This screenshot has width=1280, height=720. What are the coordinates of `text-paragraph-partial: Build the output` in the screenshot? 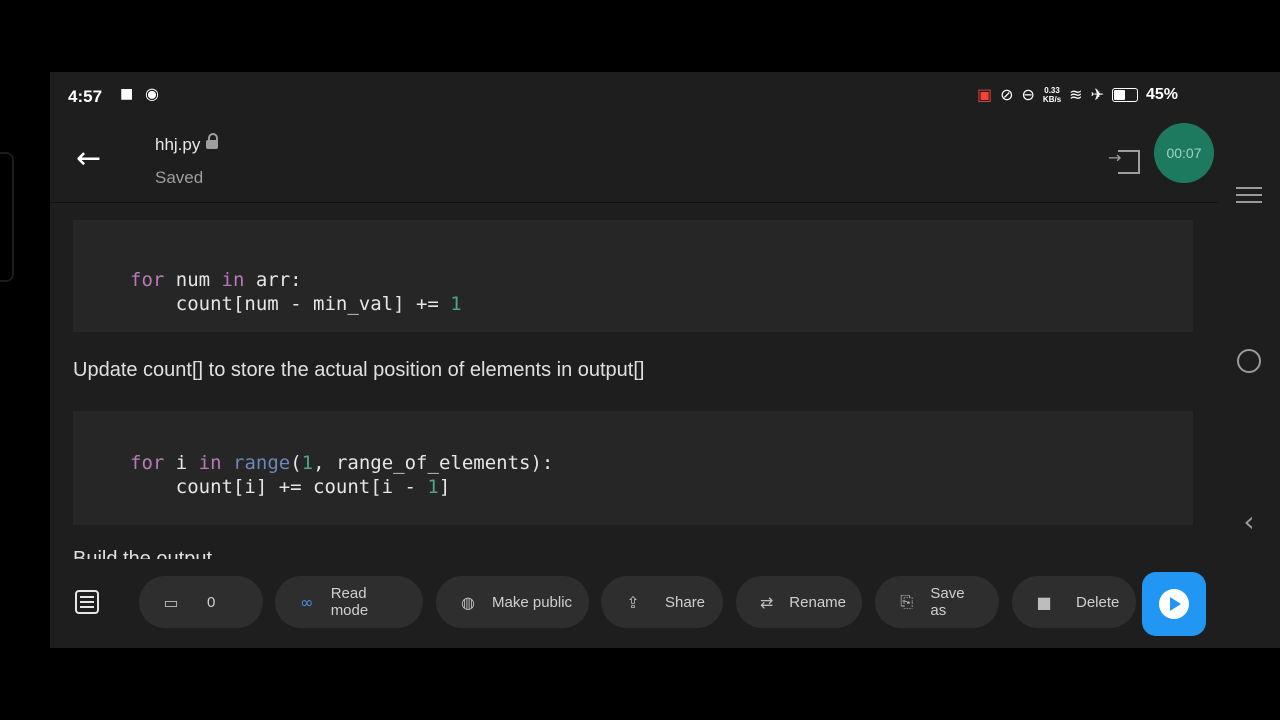 It's located at (142, 553).